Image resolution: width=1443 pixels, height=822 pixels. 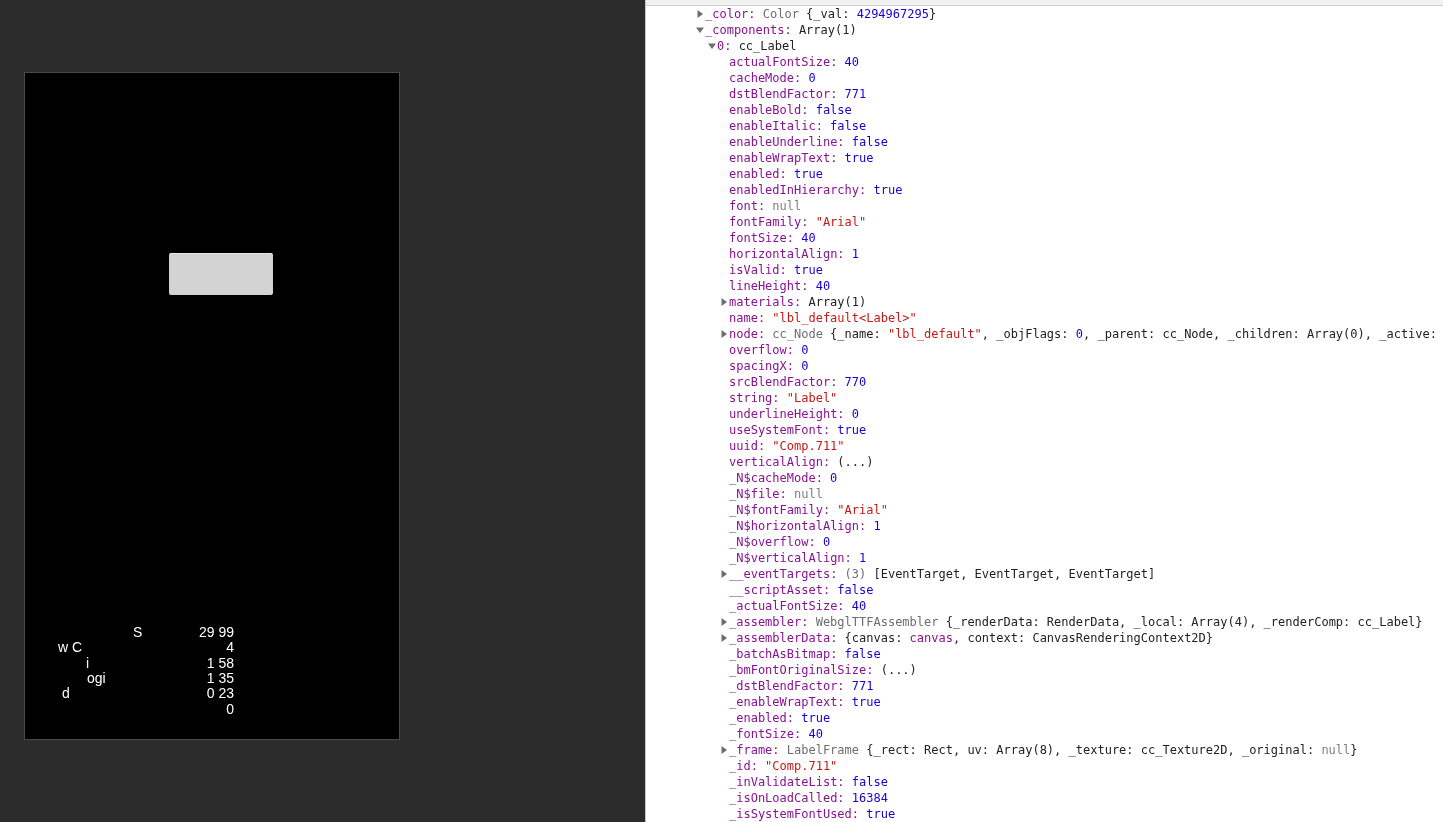 What do you see at coordinates (805, 526) in the screenshot?
I see `property-line: _N$horizontalAlign: 1` at bounding box center [805, 526].